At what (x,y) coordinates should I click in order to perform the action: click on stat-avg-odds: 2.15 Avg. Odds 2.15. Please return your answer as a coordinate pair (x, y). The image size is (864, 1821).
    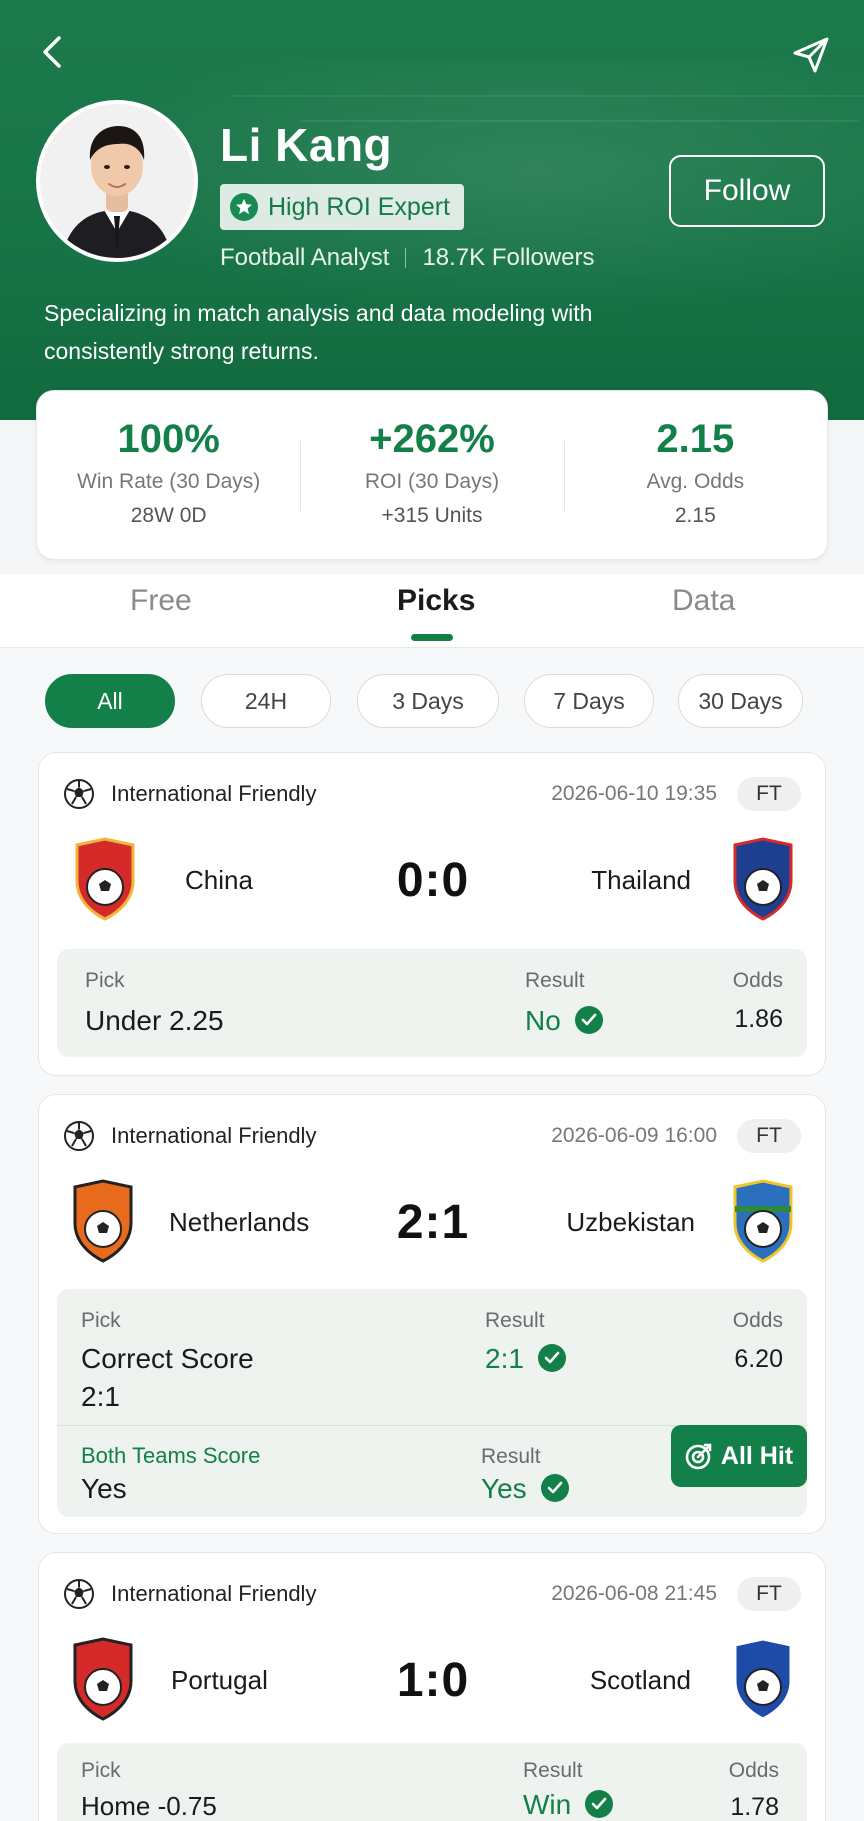
    Looking at the image, I should click on (695, 475).